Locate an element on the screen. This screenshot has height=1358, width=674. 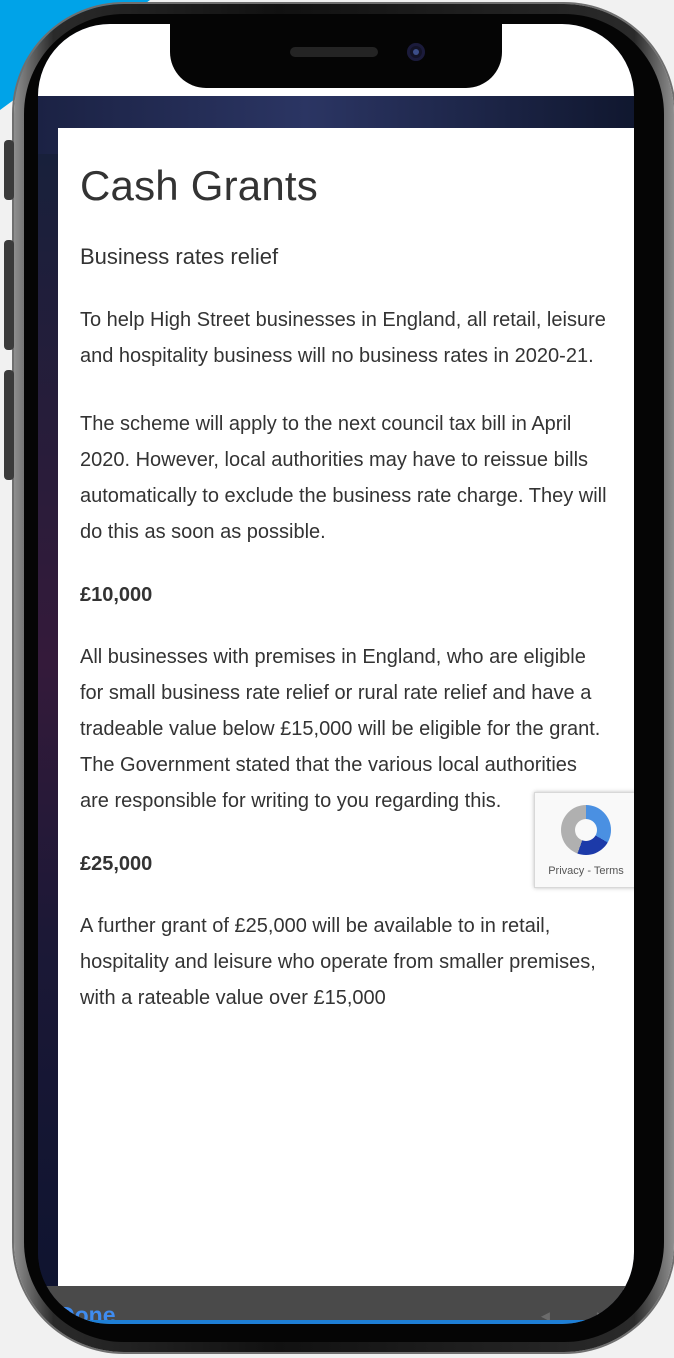
phone-notch is located at coordinates (336, 56).